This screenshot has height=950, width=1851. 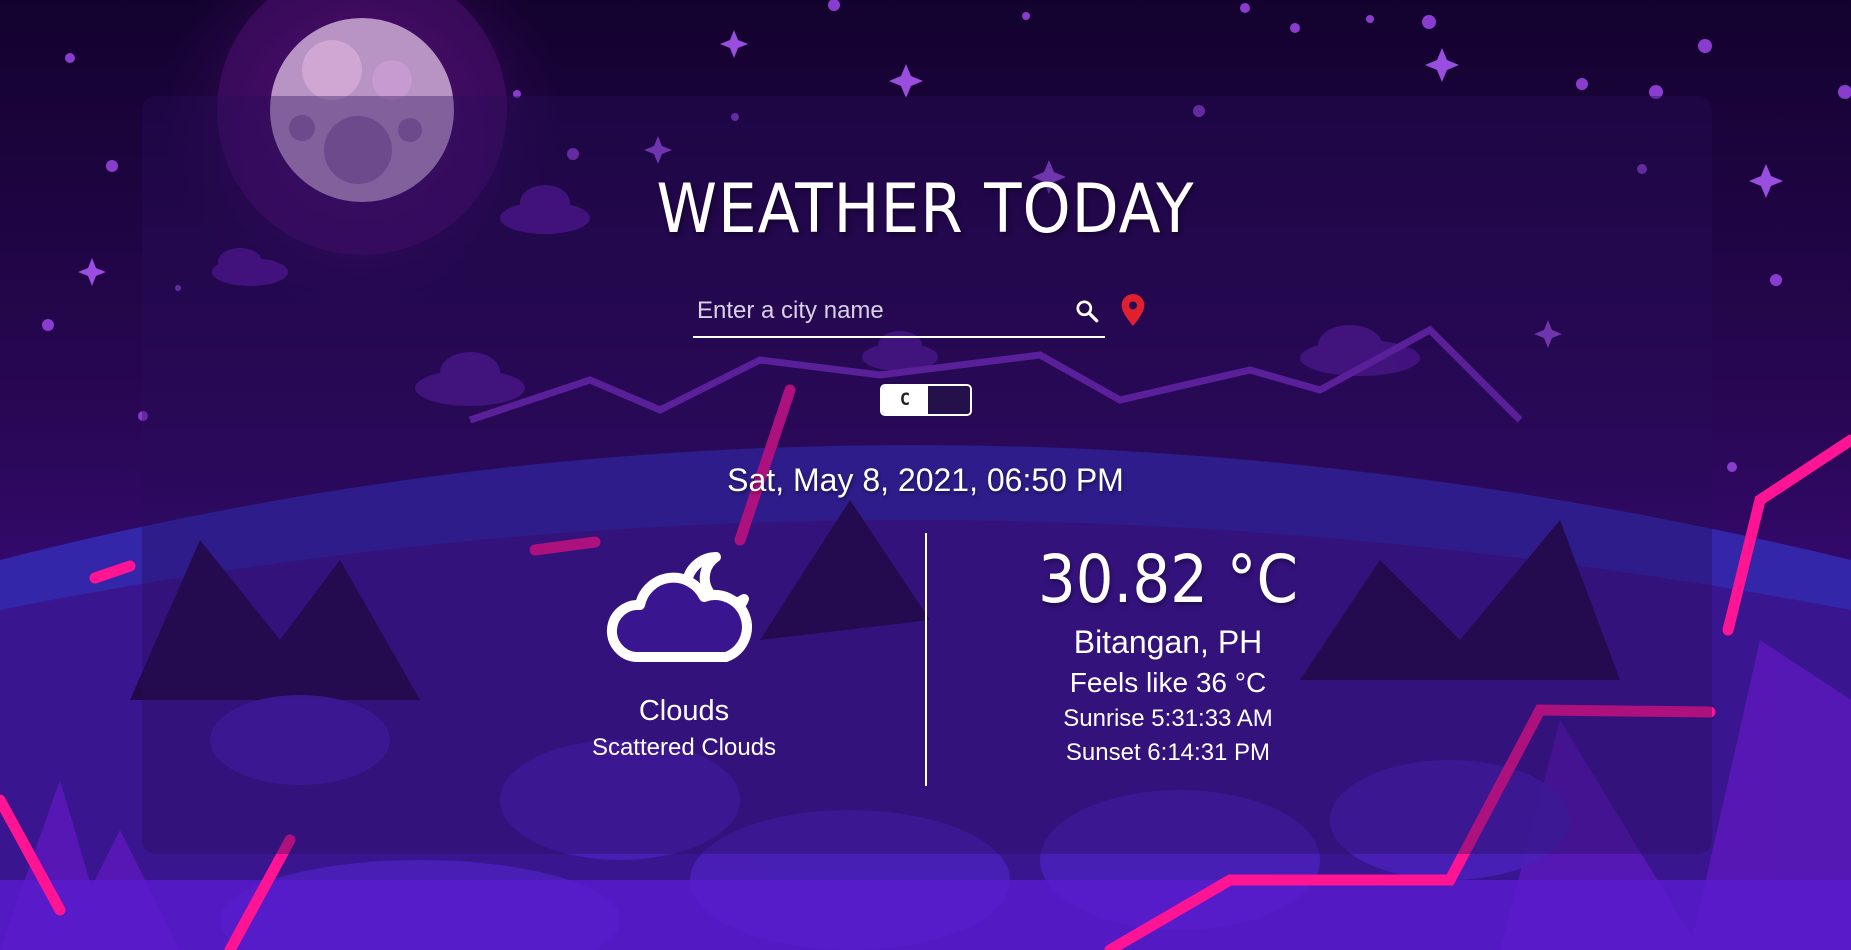 What do you see at coordinates (1168, 752) in the screenshot?
I see `sunset-time: Sunset 6:14:31 PM` at bounding box center [1168, 752].